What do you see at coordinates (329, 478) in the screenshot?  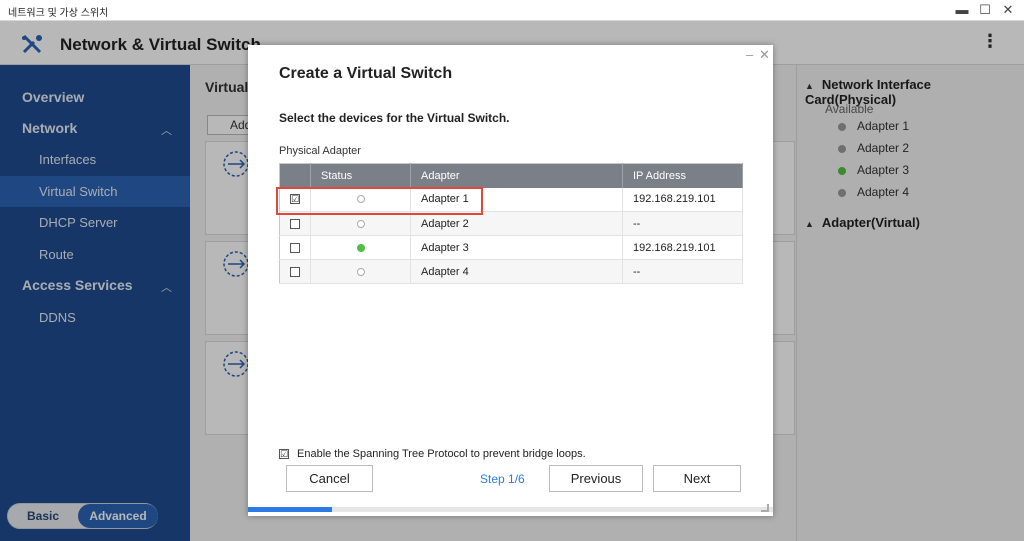 I see `cancel-button: Cancel` at bounding box center [329, 478].